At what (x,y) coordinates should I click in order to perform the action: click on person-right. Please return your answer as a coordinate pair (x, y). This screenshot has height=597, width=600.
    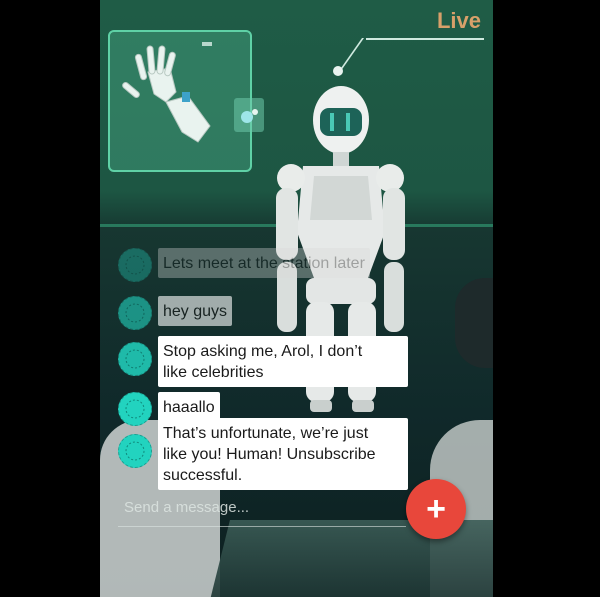
    Looking at the image, I should click on (474, 323).